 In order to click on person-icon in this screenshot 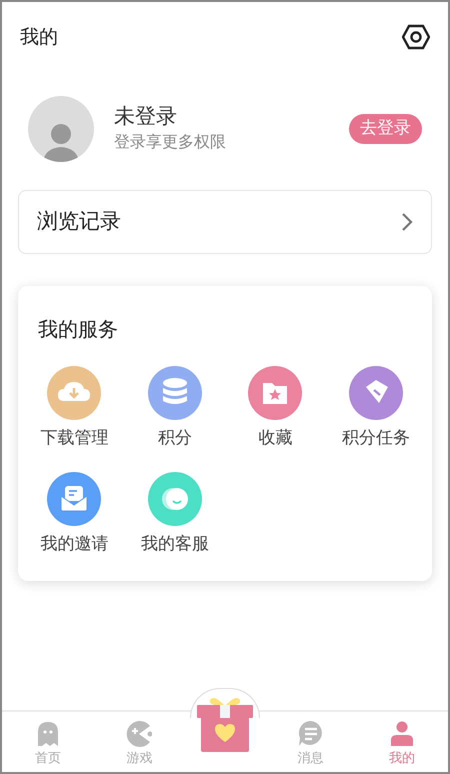, I will do `click(402, 733)`.